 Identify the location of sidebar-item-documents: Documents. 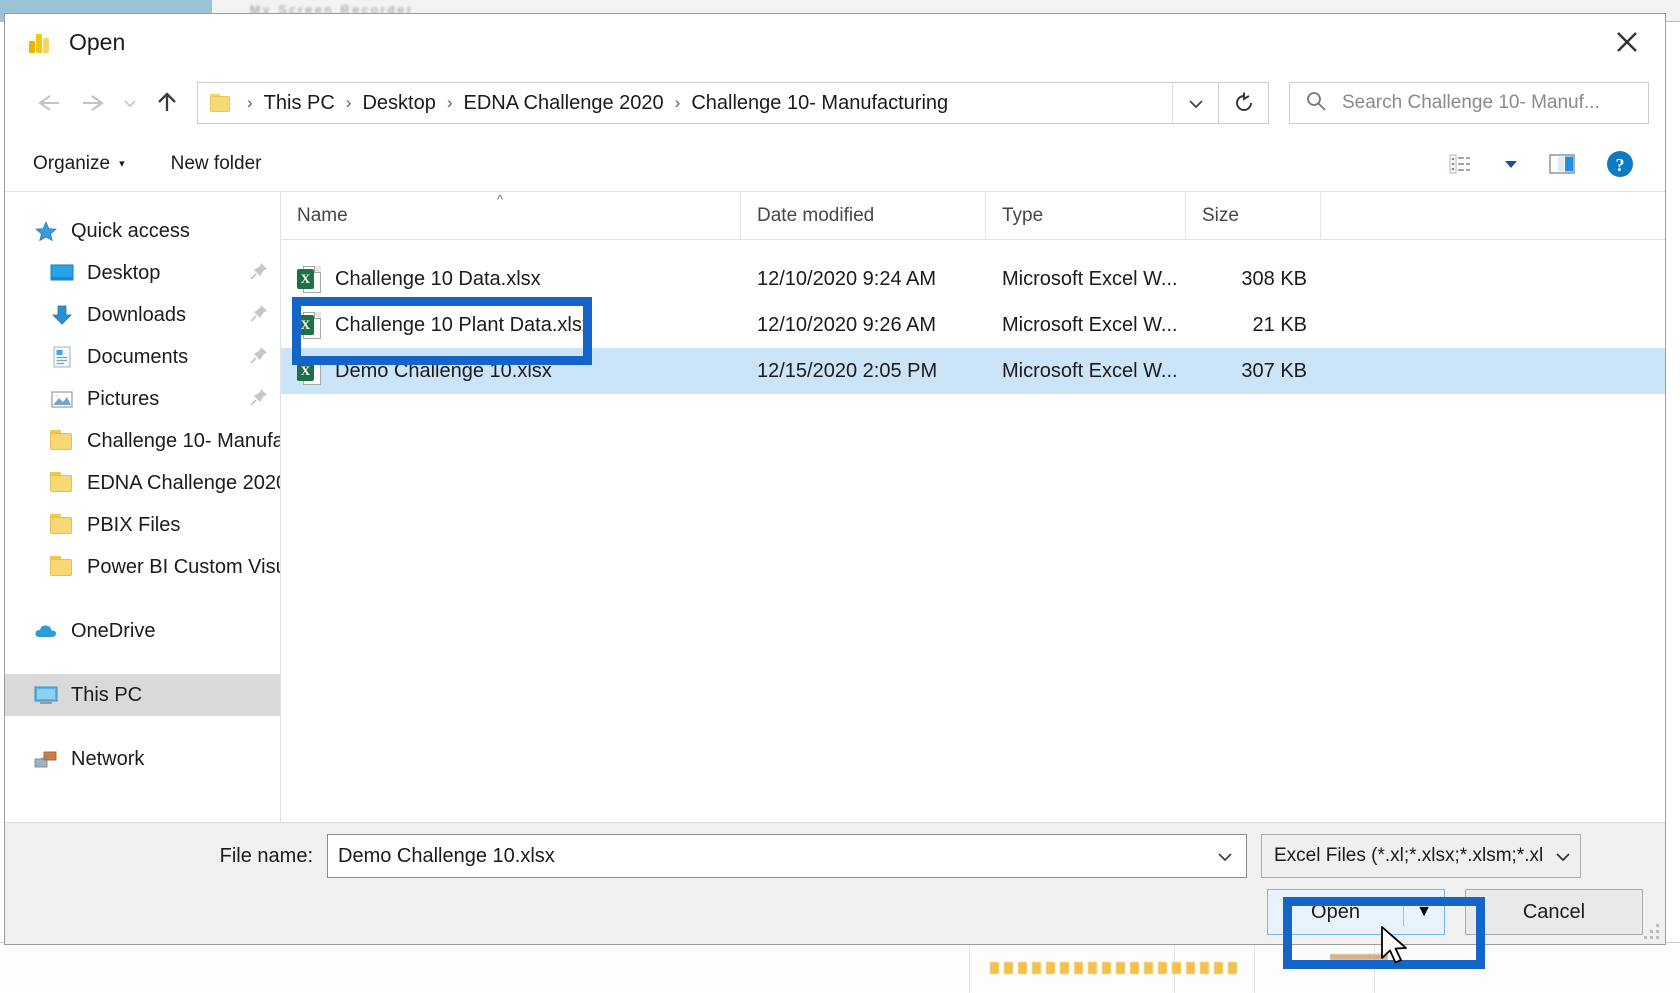
(142, 357).